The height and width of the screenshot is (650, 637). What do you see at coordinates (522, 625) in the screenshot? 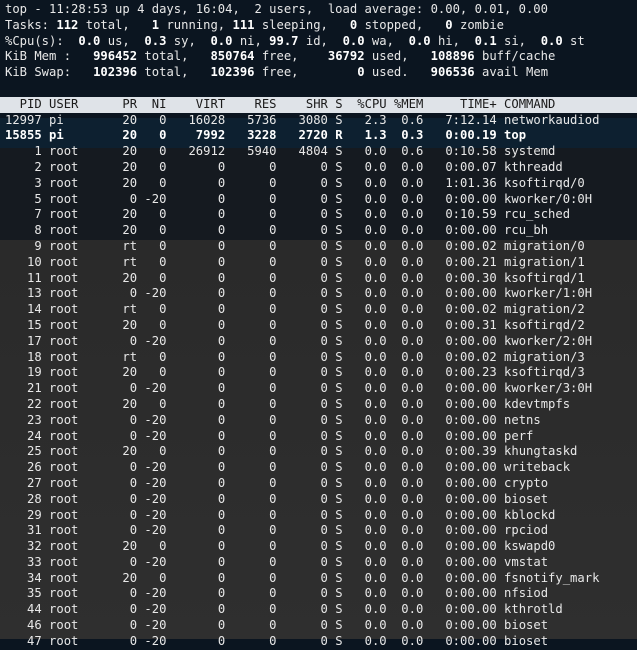
I see `cell-command: bioset` at bounding box center [522, 625].